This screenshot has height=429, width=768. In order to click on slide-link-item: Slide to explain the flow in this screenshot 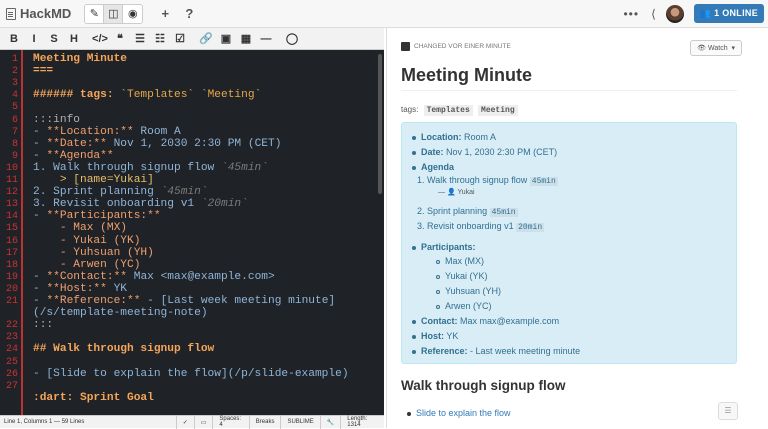, I will do `click(459, 413)`.